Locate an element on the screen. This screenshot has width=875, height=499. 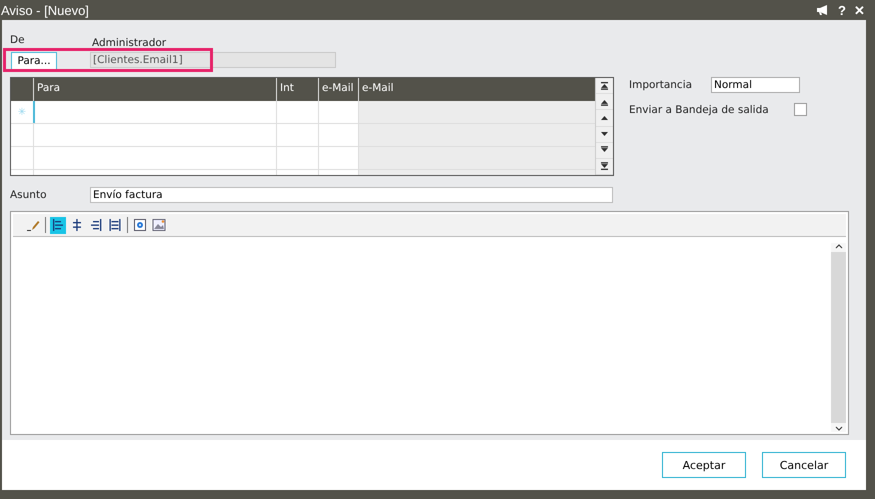
subject-label: Asunto is located at coordinates (29, 195).